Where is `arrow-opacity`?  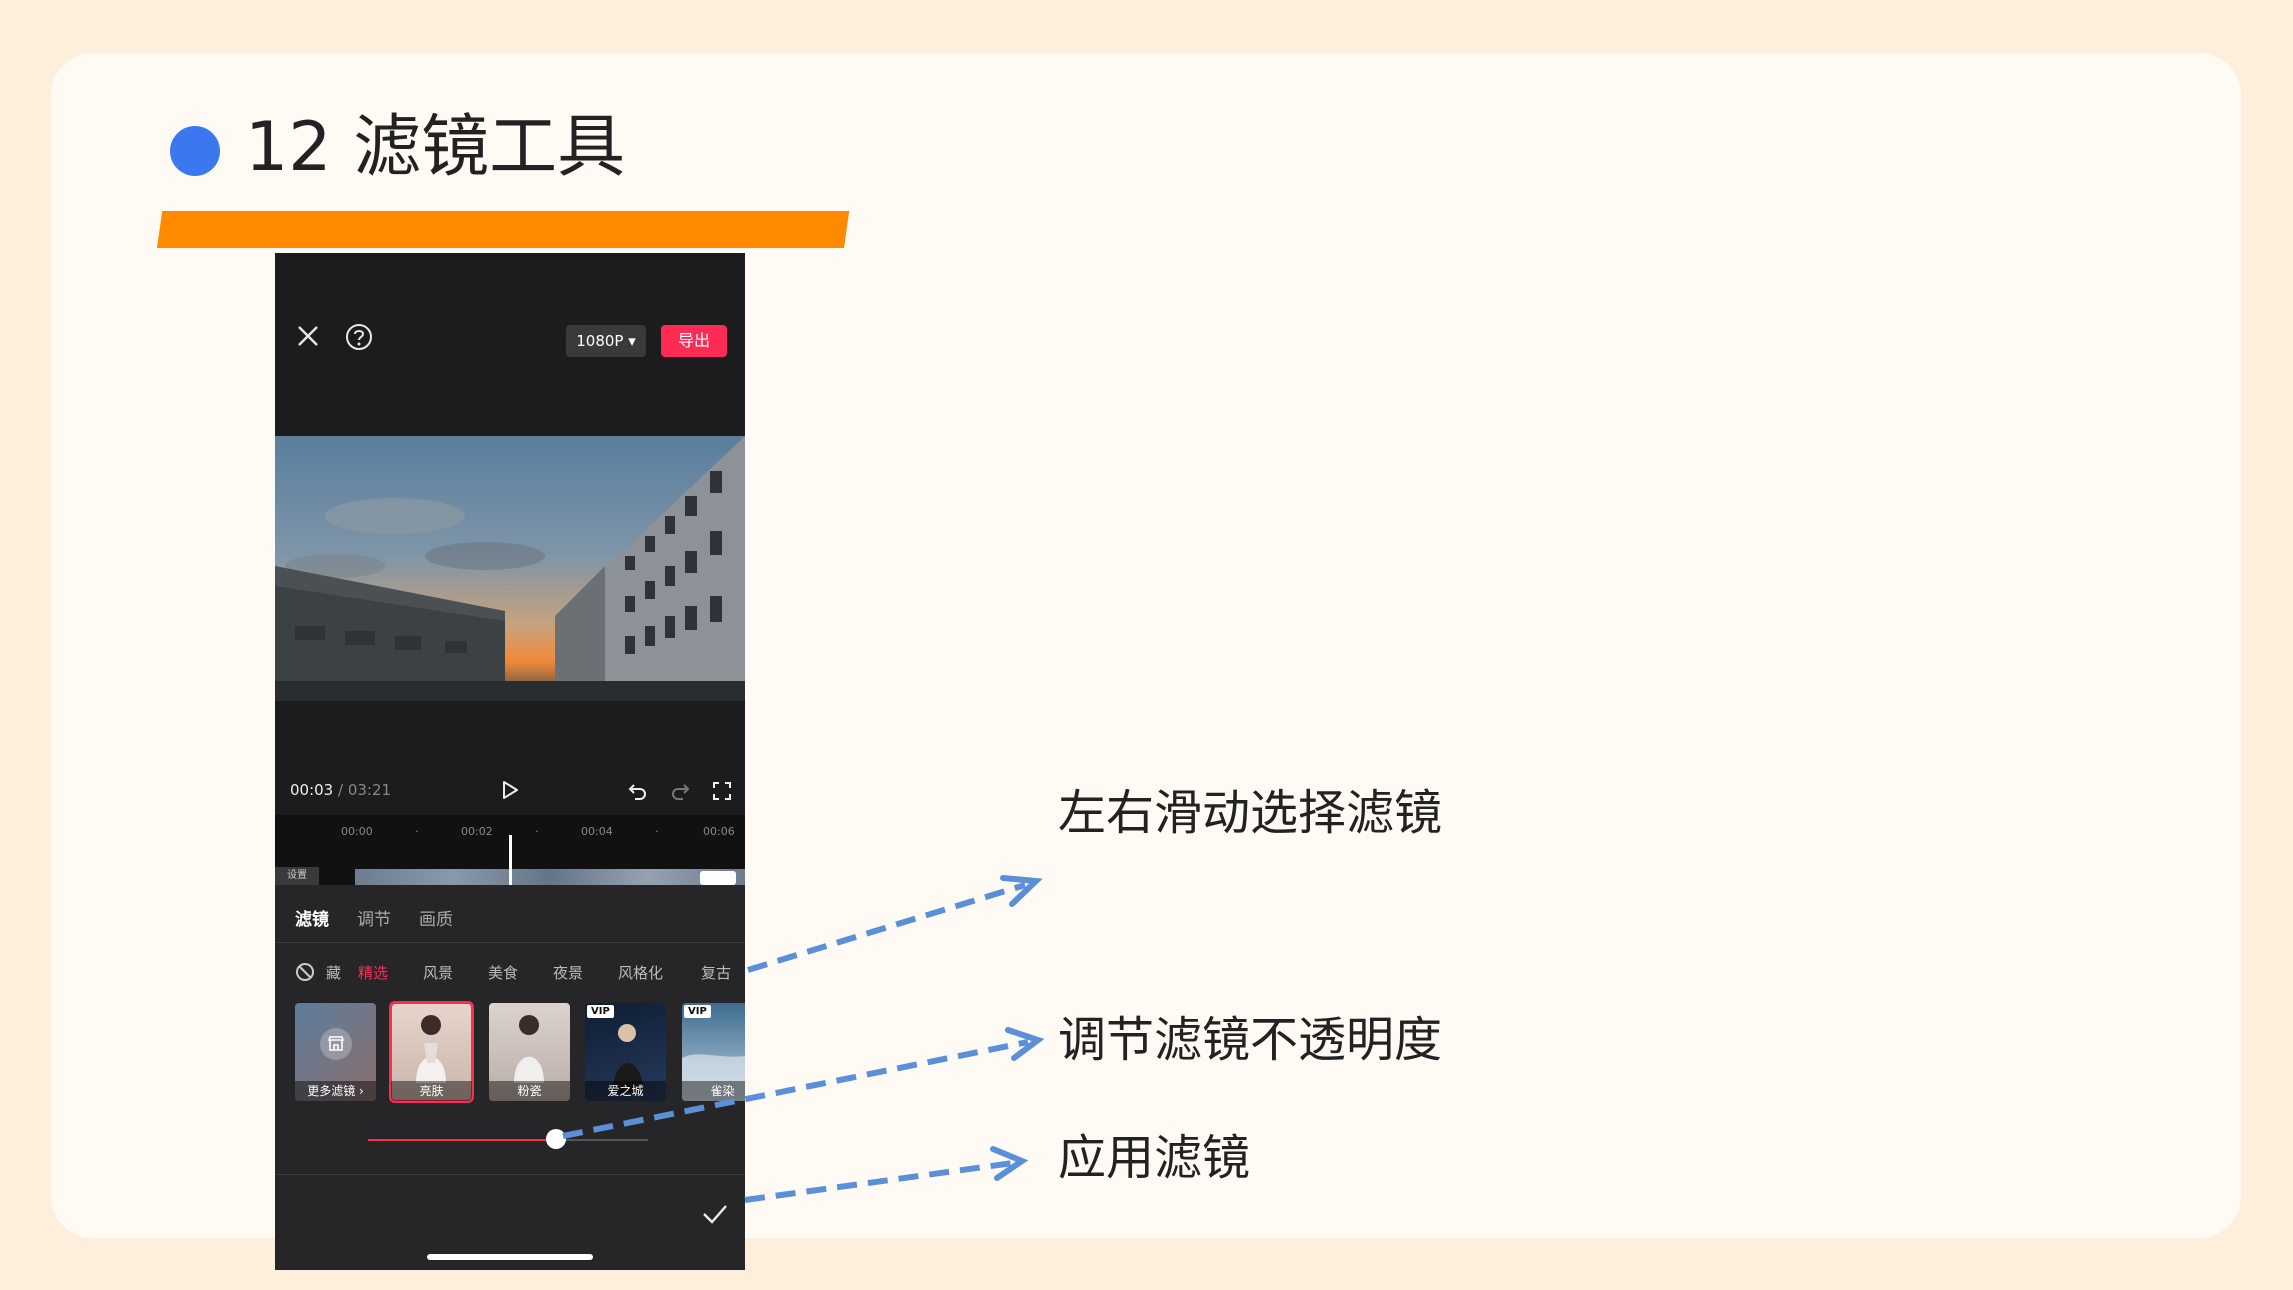 arrow-opacity is located at coordinates (795, 1089).